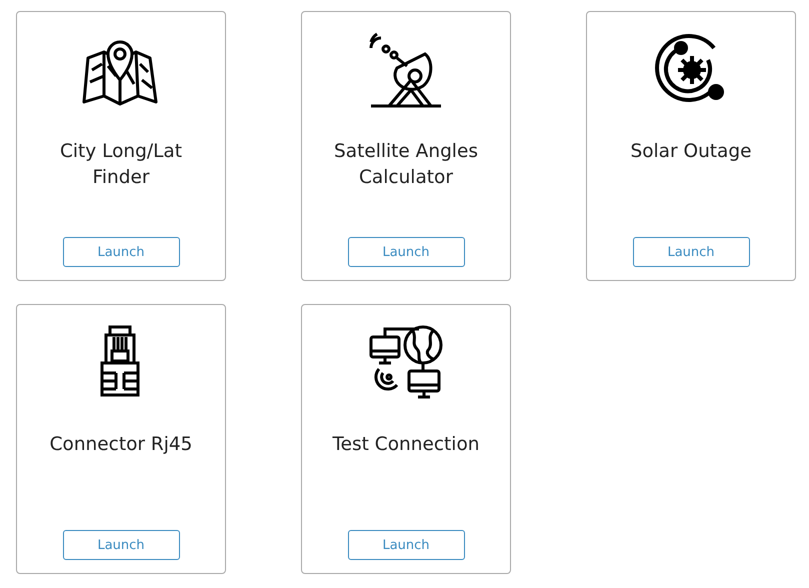  Describe the element at coordinates (406, 445) in the screenshot. I see `tool-title: Test Connection` at that location.